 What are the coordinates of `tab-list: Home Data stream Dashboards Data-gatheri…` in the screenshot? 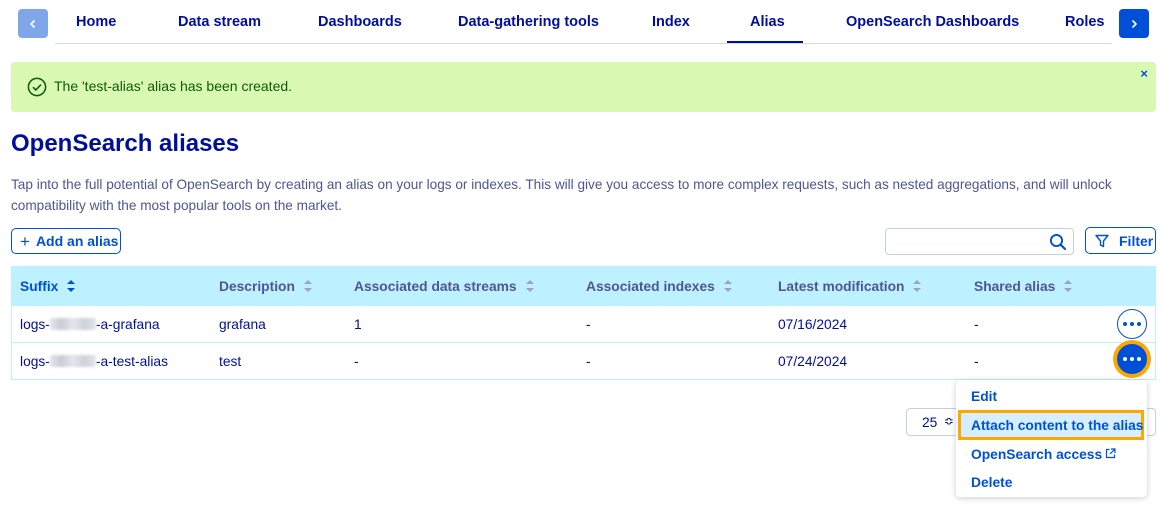 It's located at (583, 22).